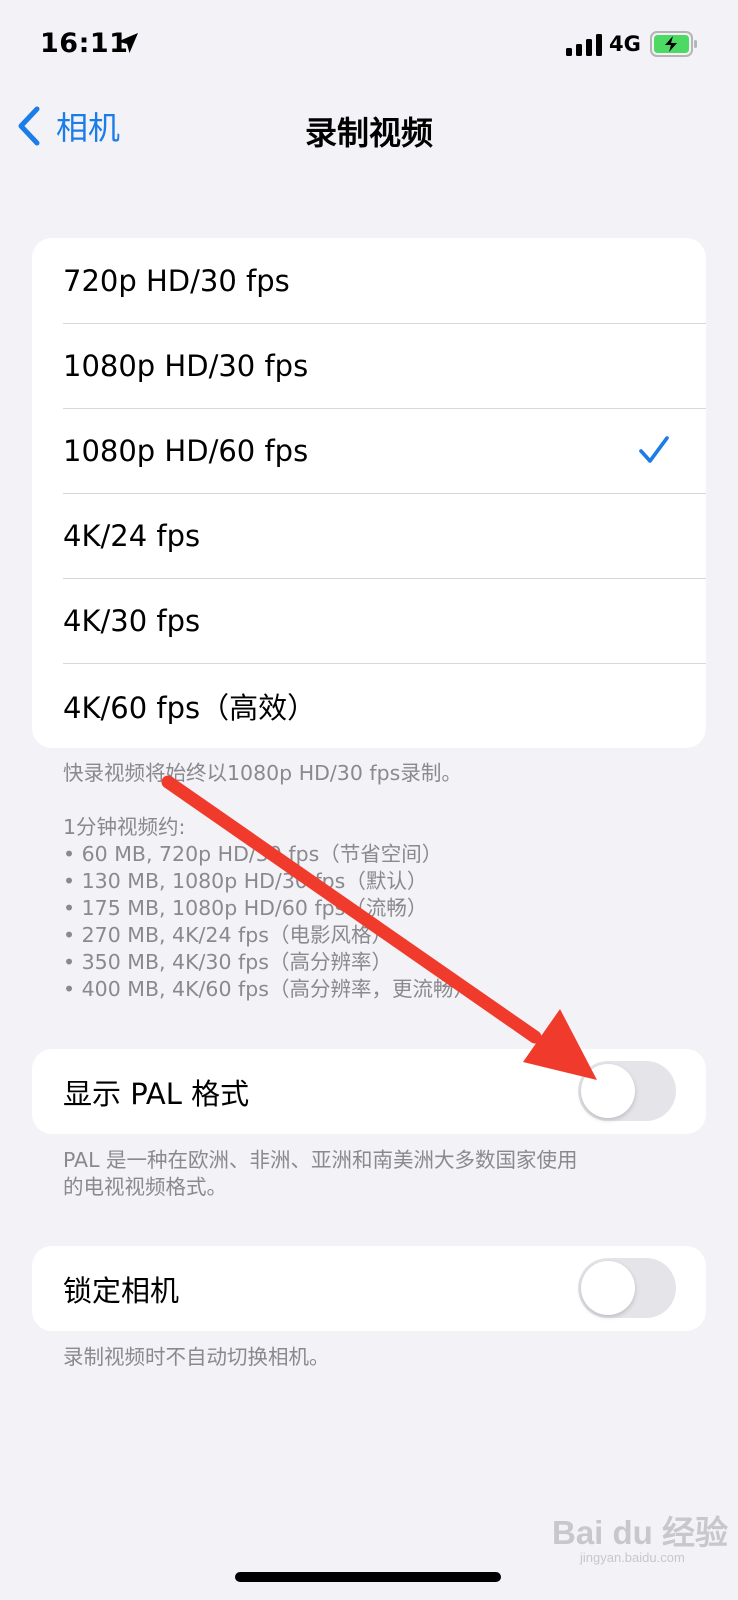  What do you see at coordinates (369, 280) in the screenshot?
I see `format-option-720p-30: 720p HD/30 fps` at bounding box center [369, 280].